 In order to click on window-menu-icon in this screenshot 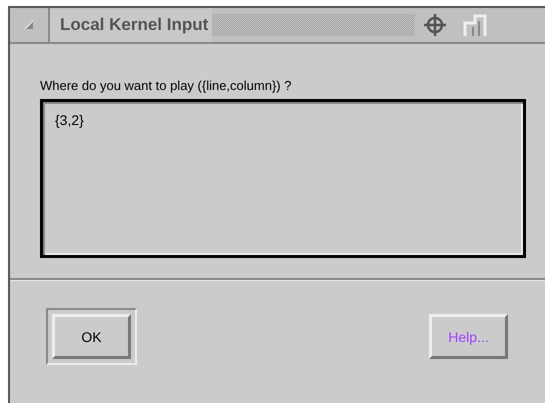, I will do `click(29, 25)`.